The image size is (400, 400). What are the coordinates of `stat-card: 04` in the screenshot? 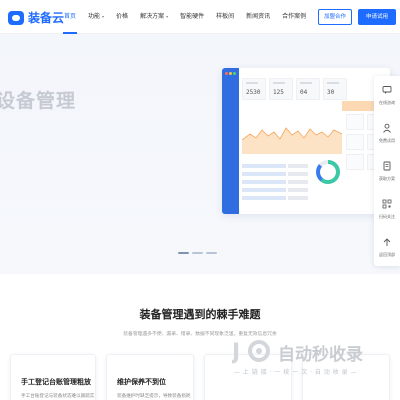 It's located at (308, 89).